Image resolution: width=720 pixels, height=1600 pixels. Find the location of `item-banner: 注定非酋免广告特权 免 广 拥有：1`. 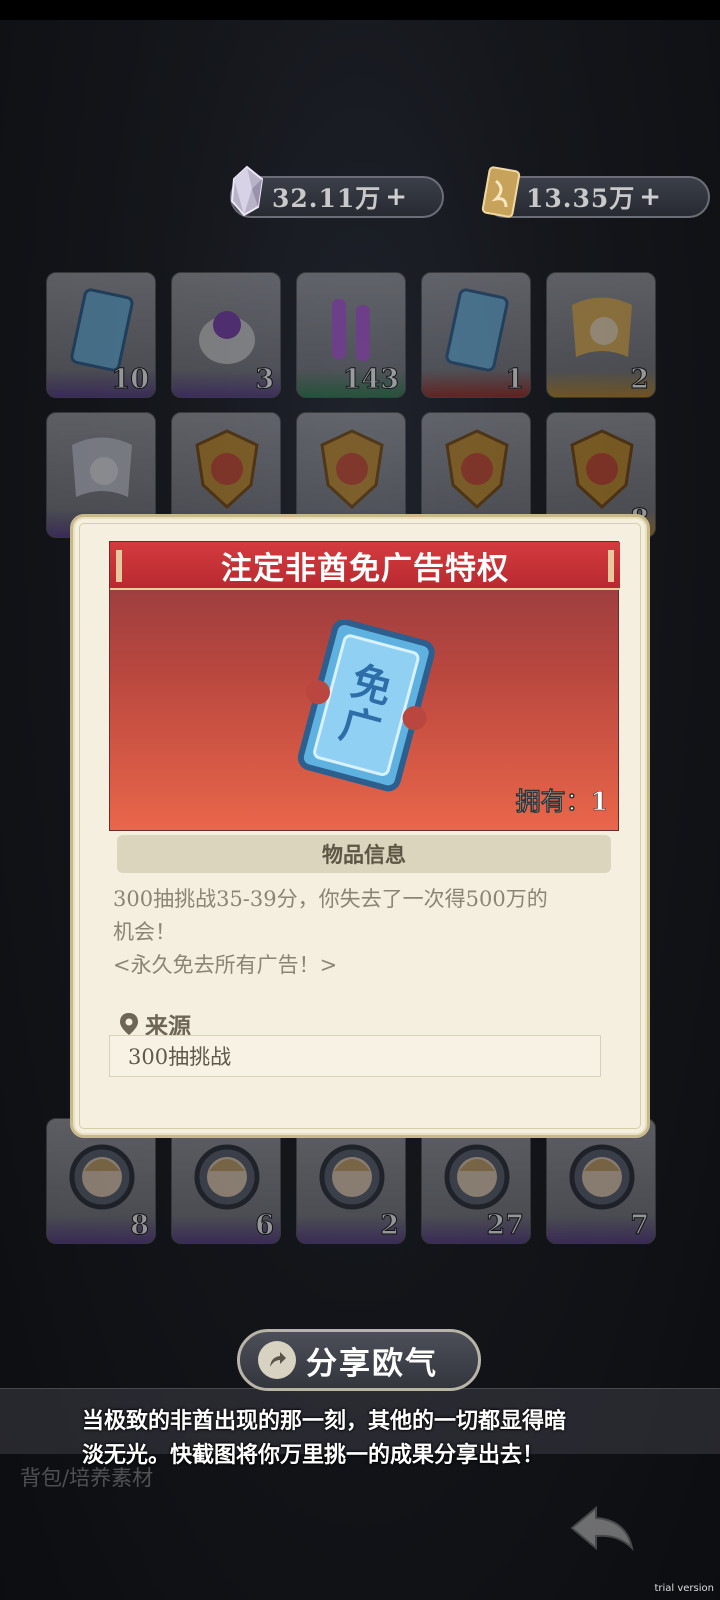

item-banner: 注定非酋免广告特权 免 广 拥有：1 is located at coordinates (364, 686).